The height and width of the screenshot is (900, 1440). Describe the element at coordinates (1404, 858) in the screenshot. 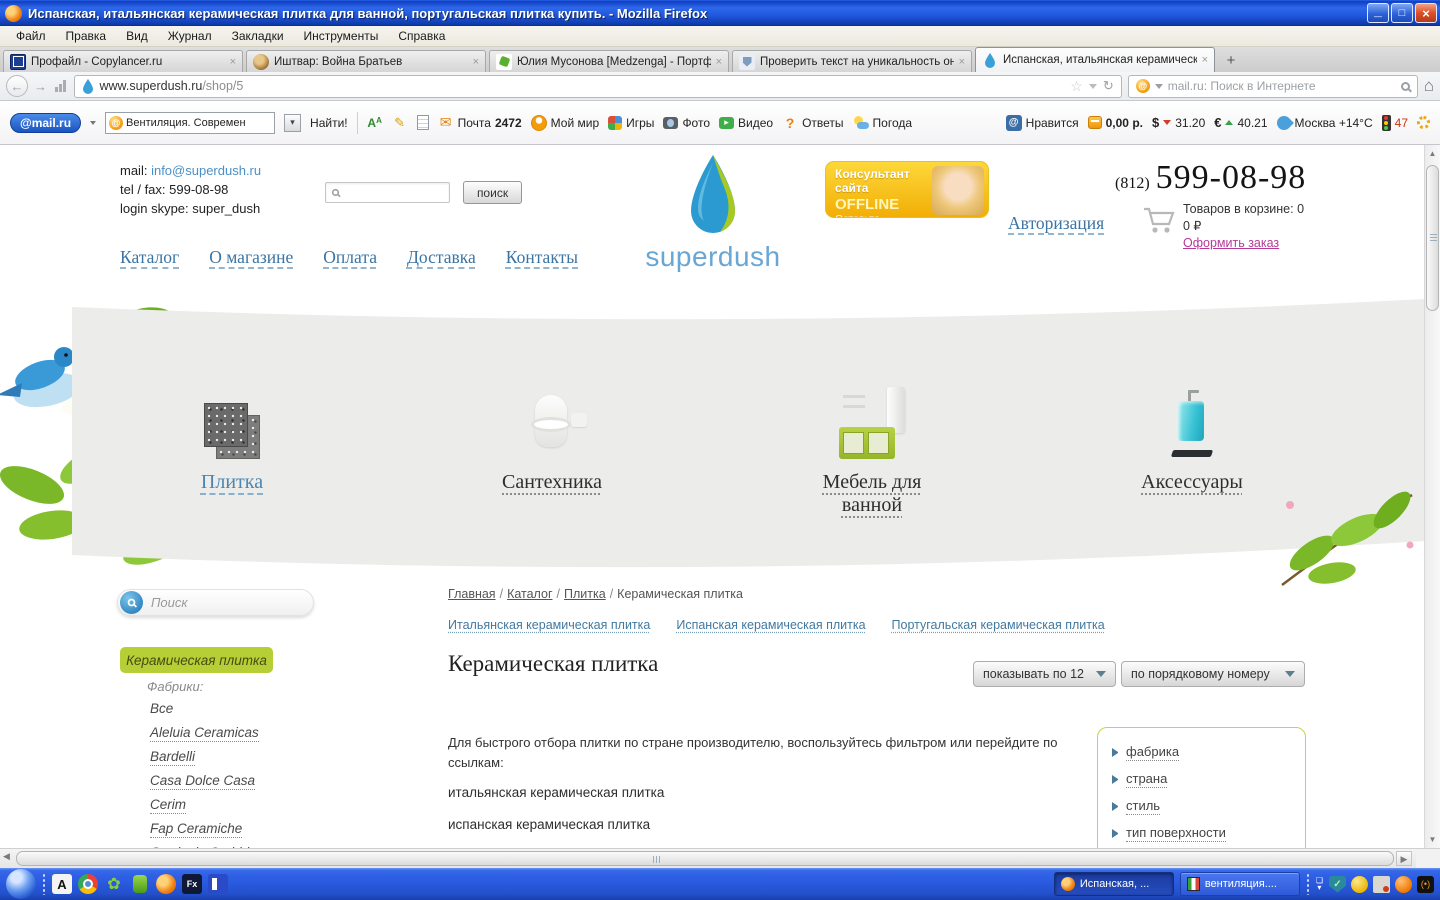

I see `scroll-right-icon: ▶` at that location.